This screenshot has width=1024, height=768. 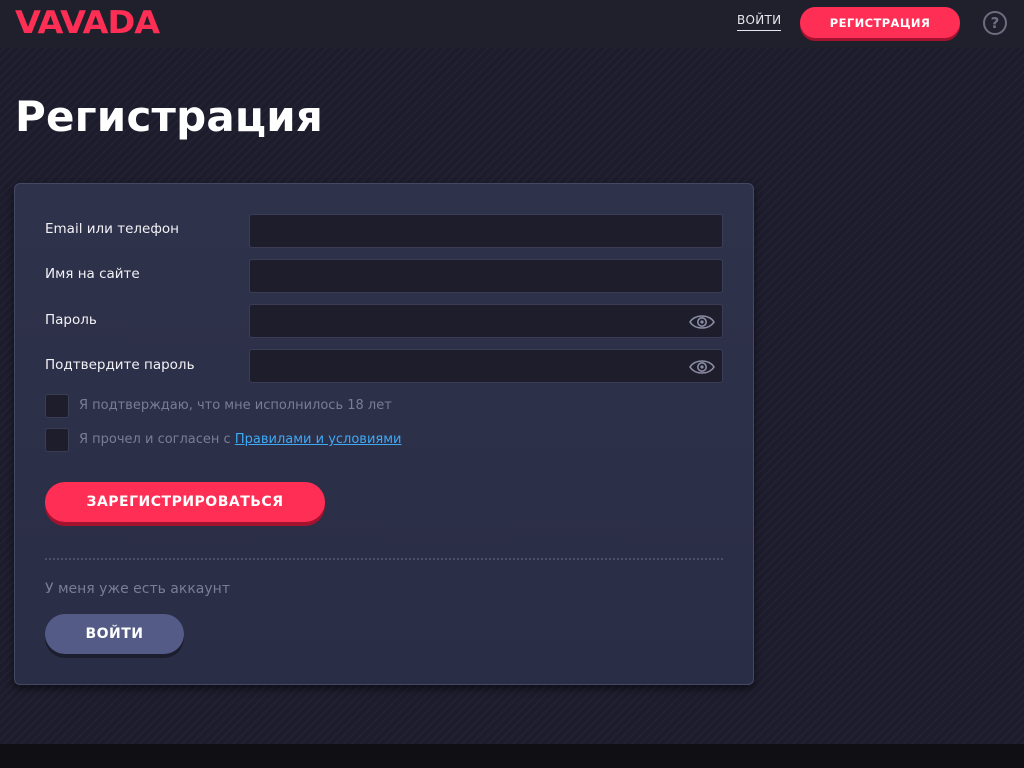 I want to click on email-phone-input, so click(x=486, y=231).